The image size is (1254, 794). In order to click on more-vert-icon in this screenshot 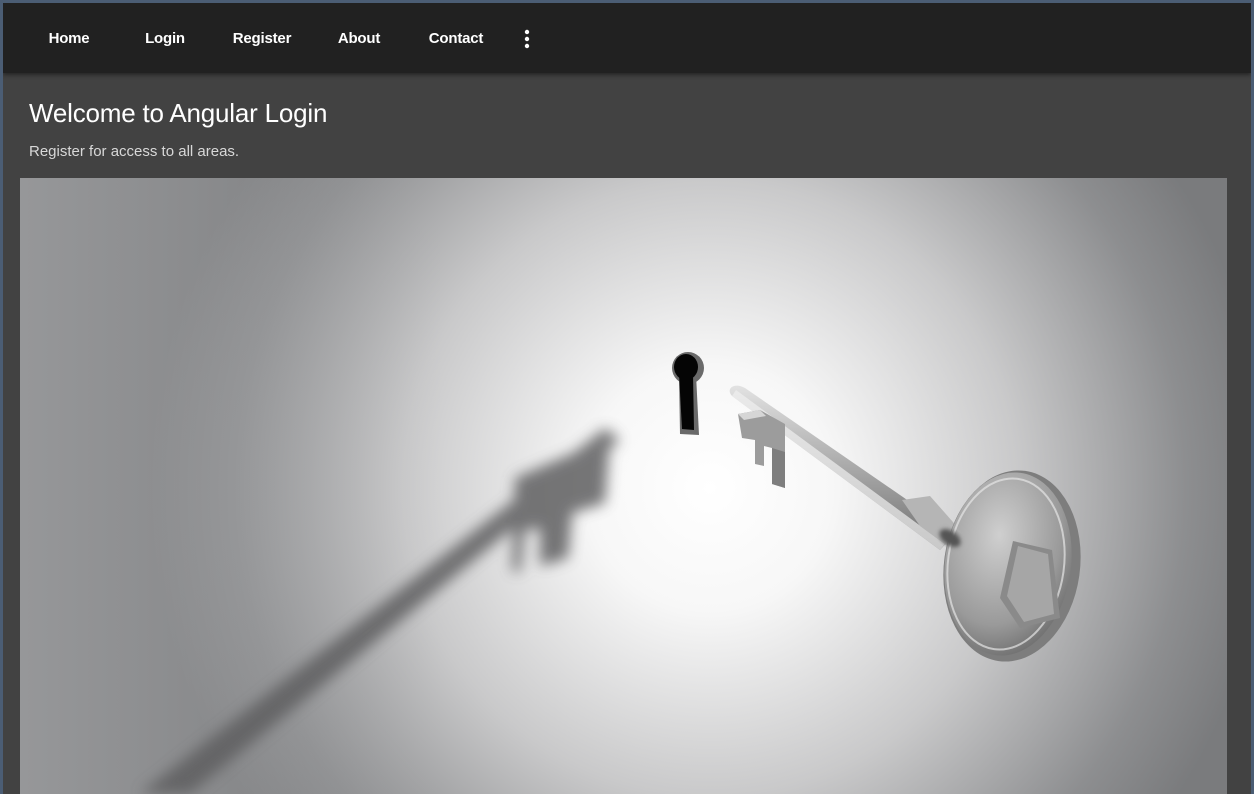, I will do `click(527, 39)`.